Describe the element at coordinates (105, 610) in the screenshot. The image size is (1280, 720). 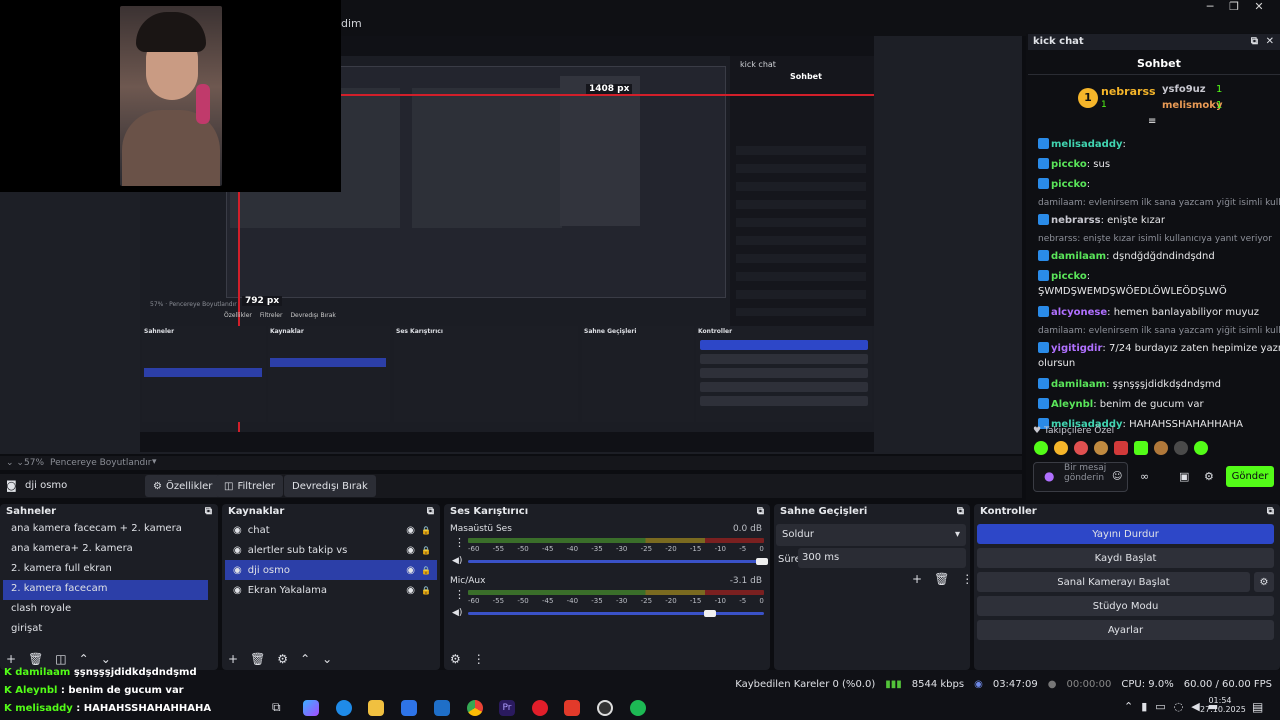
I see `scene-item: clash royale` at that location.